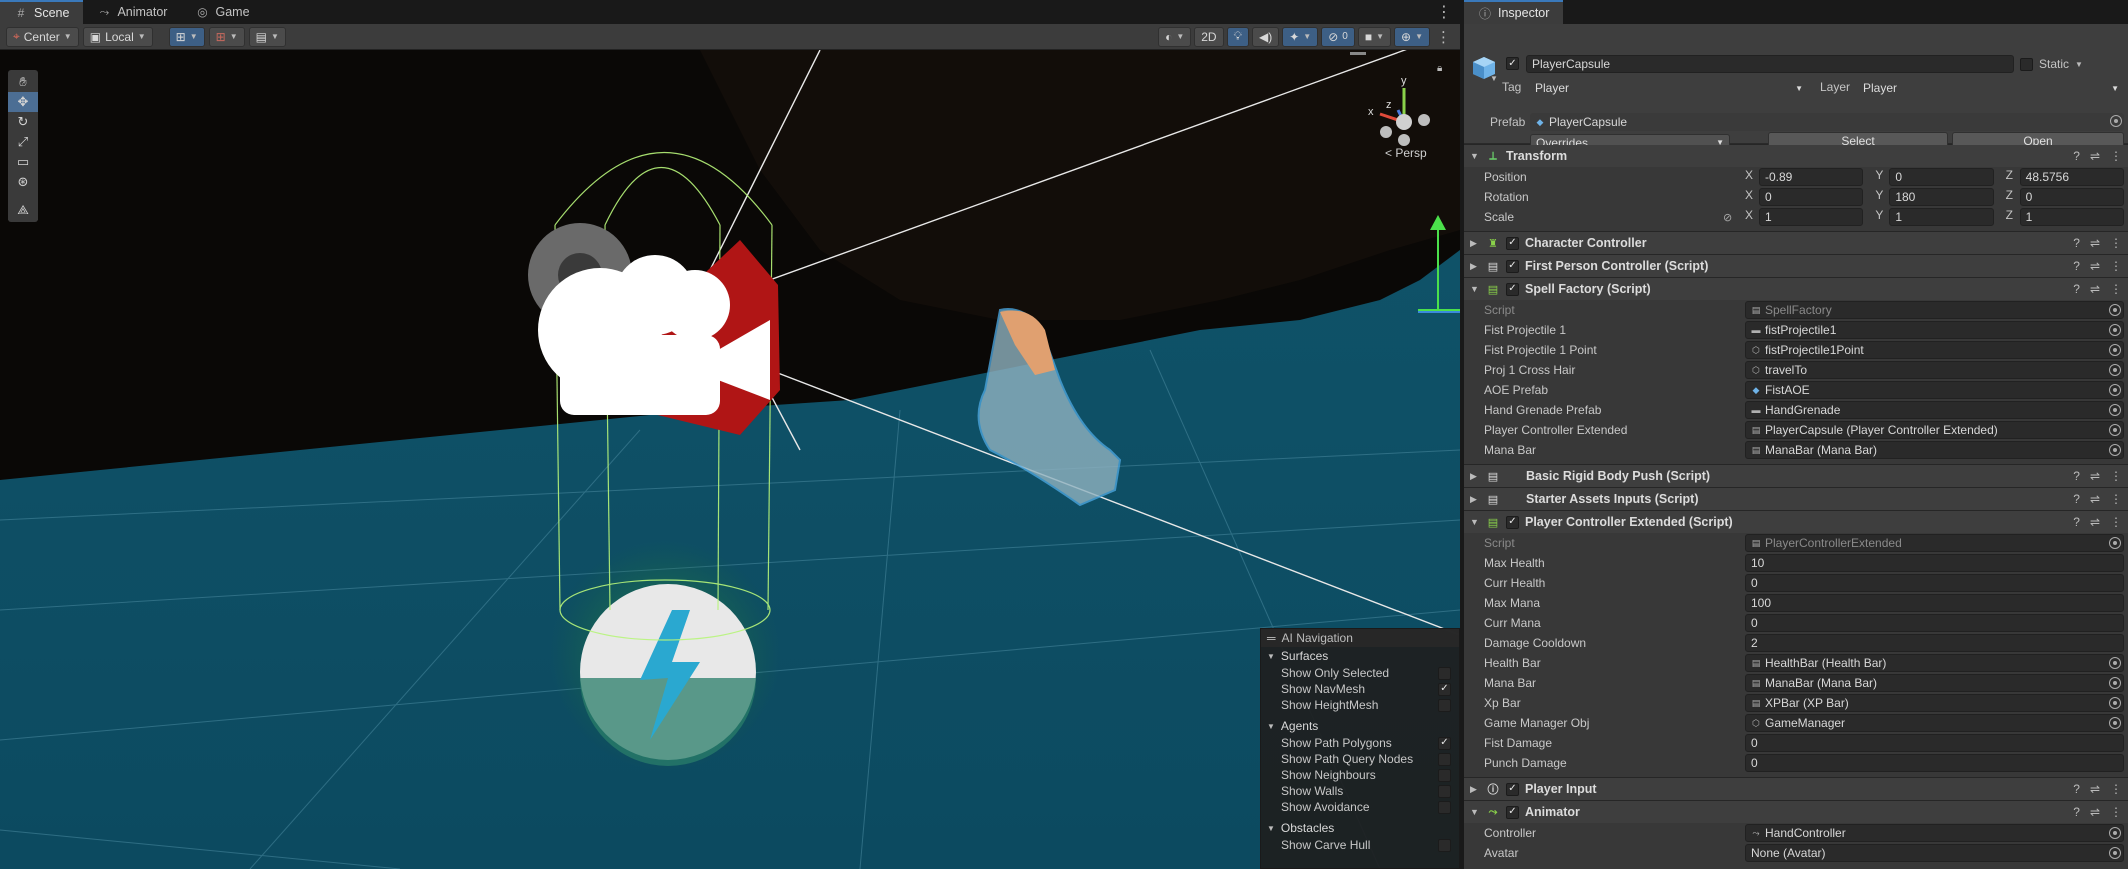  What do you see at coordinates (1796, 289) in the screenshot?
I see `spell-factory-header: ▼ ▤ ✓ Spell Factory (Script) ? ⇌ ⋮` at bounding box center [1796, 289].